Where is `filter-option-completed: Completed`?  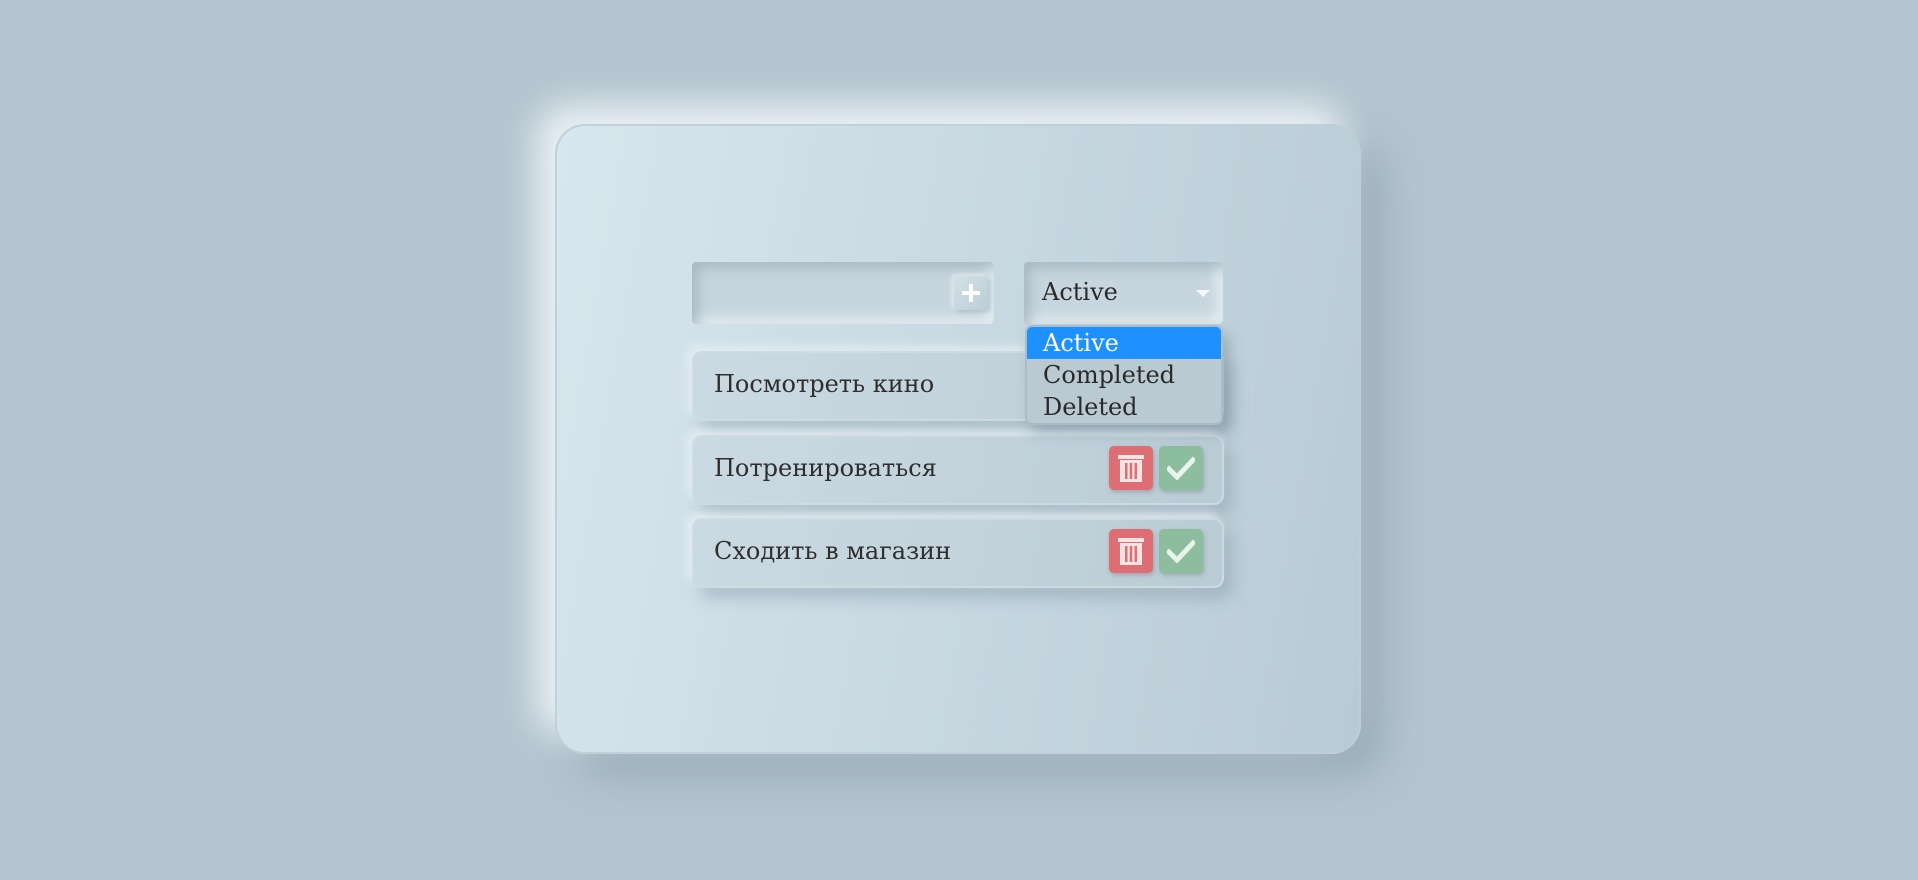
filter-option-completed: Completed is located at coordinates (1124, 375).